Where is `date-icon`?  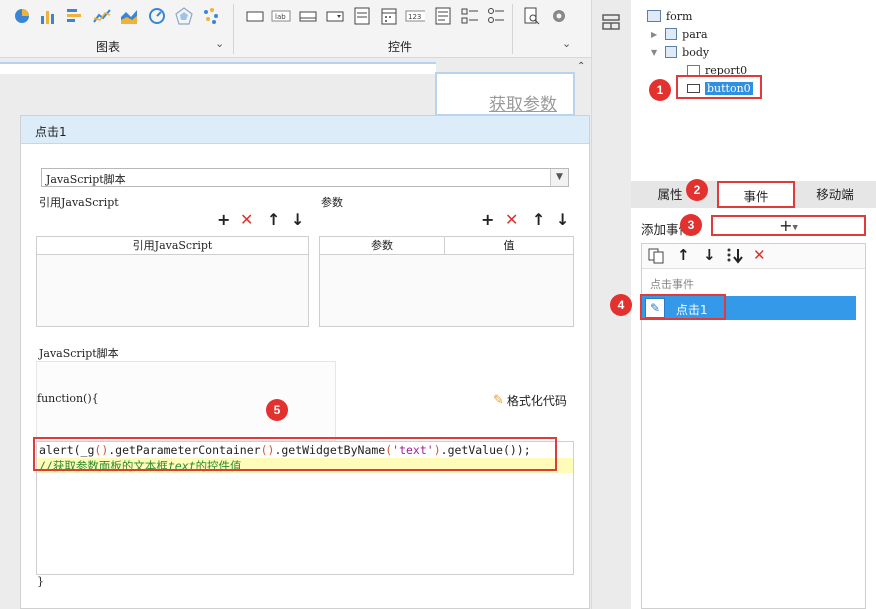
date-icon is located at coordinates (389, 16).